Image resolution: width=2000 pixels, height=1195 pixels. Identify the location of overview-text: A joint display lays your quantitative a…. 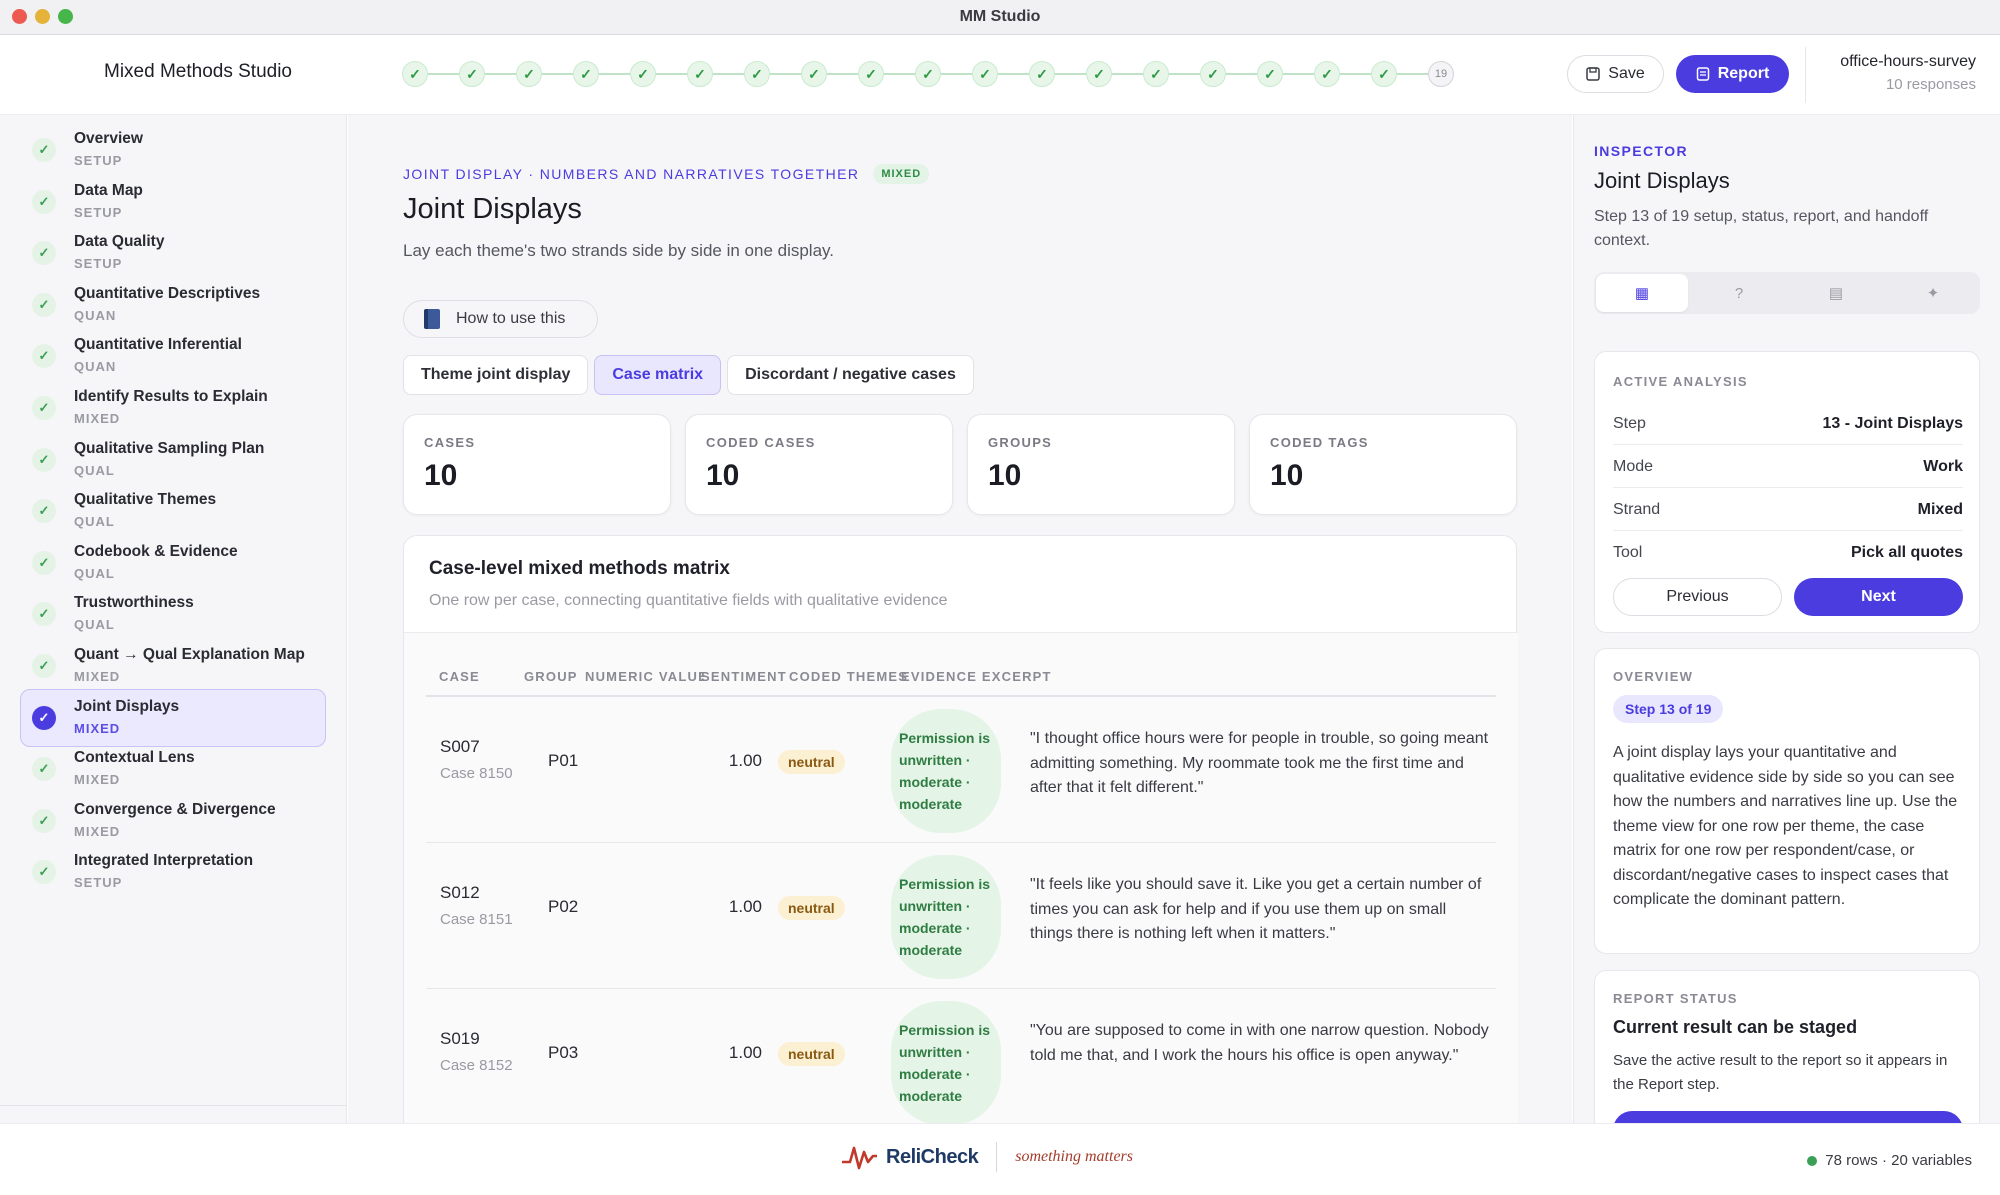
(1785, 826).